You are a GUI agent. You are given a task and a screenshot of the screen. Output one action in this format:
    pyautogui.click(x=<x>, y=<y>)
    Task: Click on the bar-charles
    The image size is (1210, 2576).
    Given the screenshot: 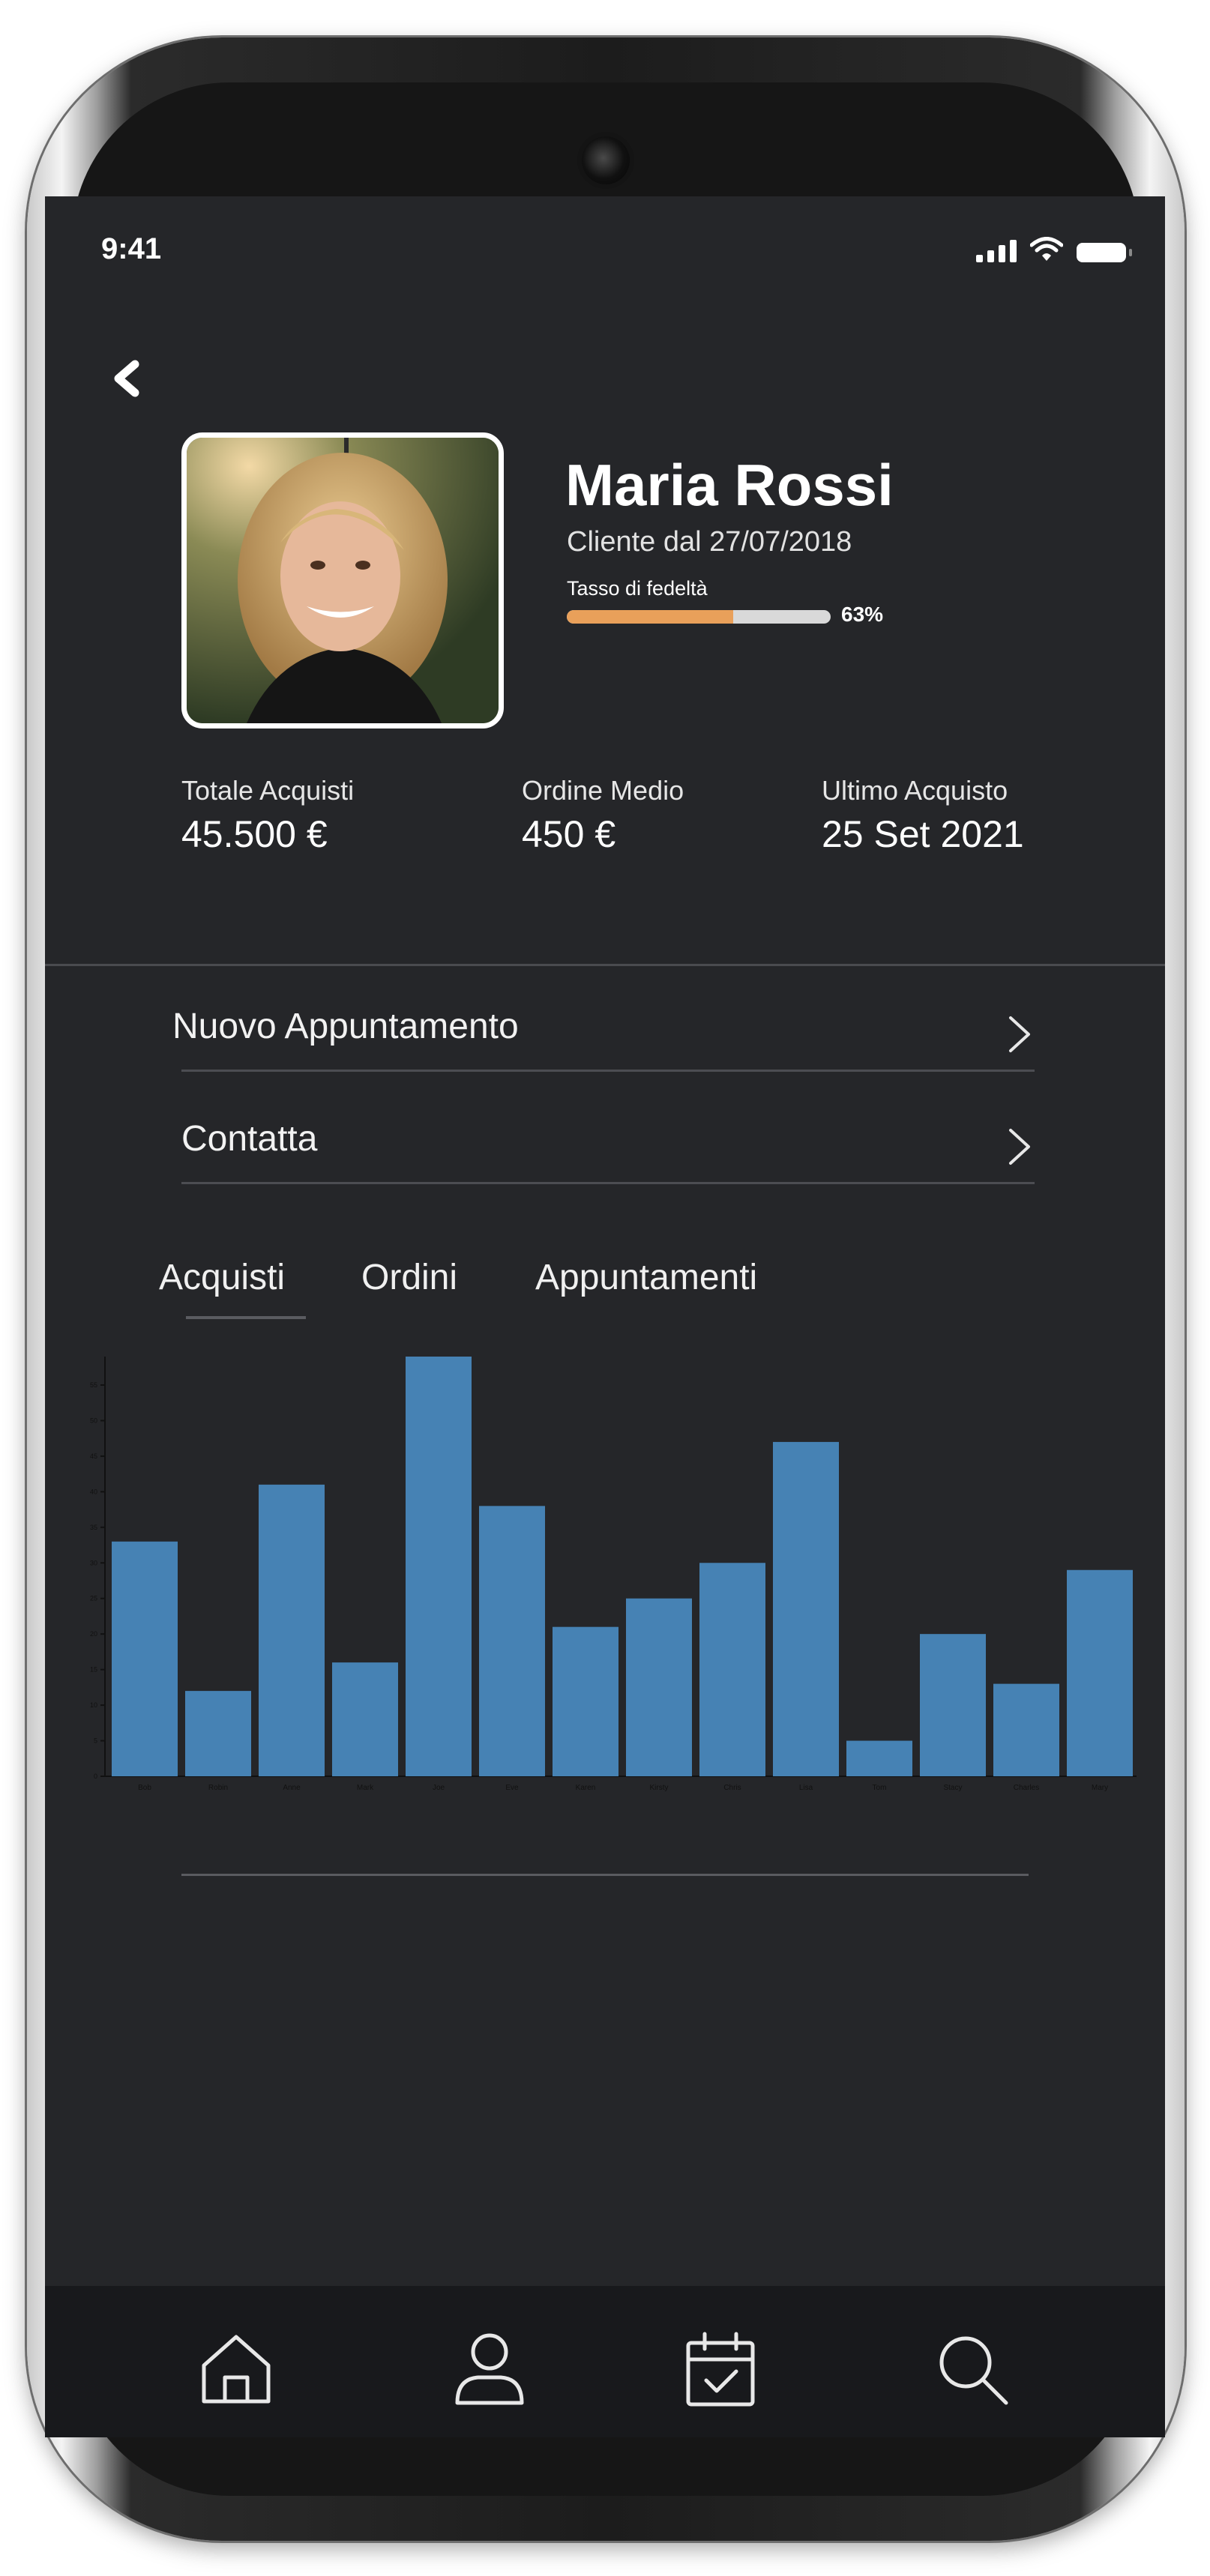 What is the action you would take?
    pyautogui.click(x=1026, y=1729)
    